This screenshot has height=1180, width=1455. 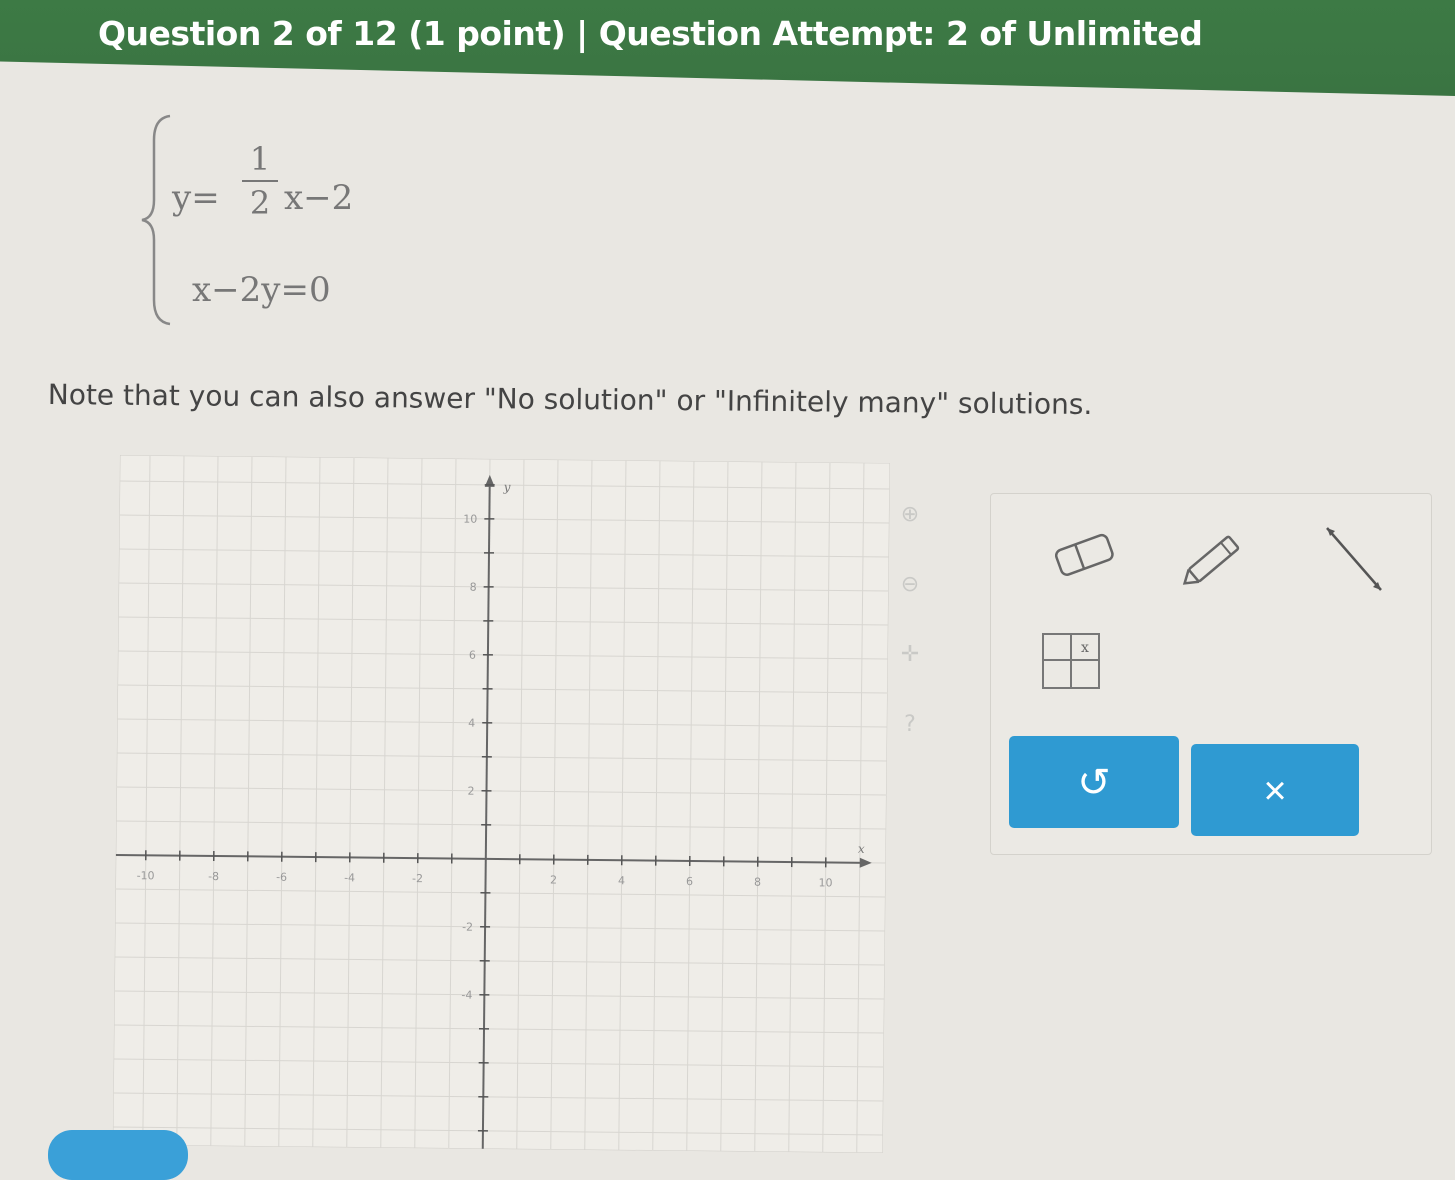 What do you see at coordinates (1211, 674) in the screenshot?
I see `graph-toolbox: x ↺ ×` at bounding box center [1211, 674].